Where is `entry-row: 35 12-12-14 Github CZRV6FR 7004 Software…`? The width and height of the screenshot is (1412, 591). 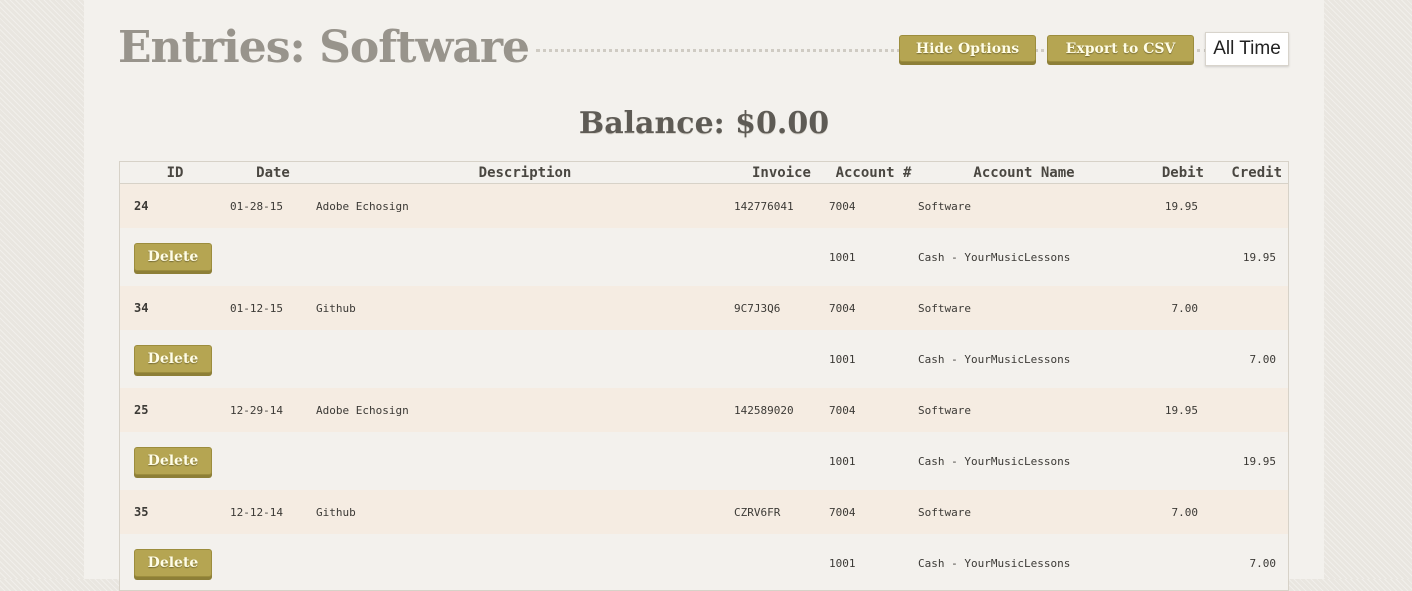
entry-row: 35 12-12-14 Github CZRV6FR 7004 Software… is located at coordinates (704, 512).